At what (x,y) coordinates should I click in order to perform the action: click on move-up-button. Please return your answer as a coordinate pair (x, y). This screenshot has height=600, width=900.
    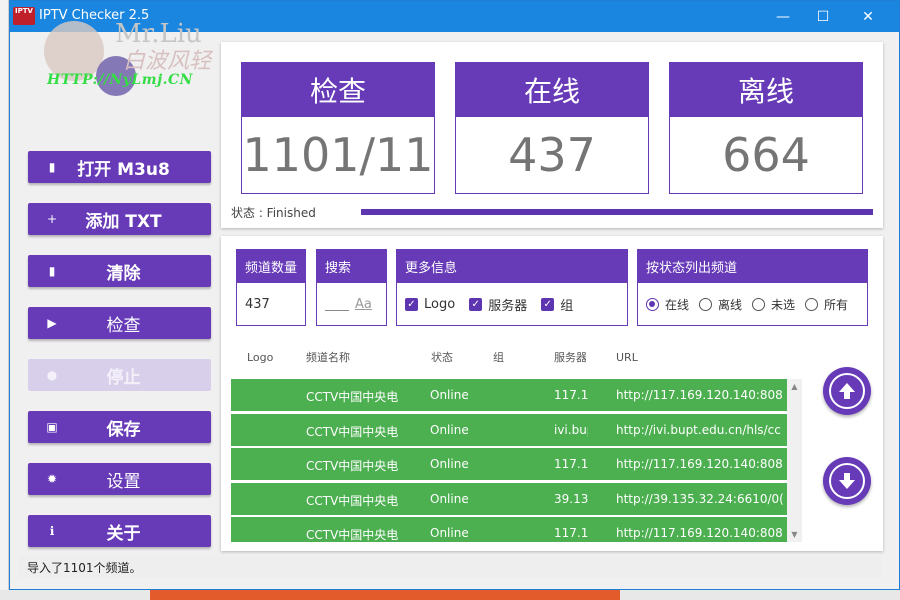
    Looking at the image, I should click on (847, 391).